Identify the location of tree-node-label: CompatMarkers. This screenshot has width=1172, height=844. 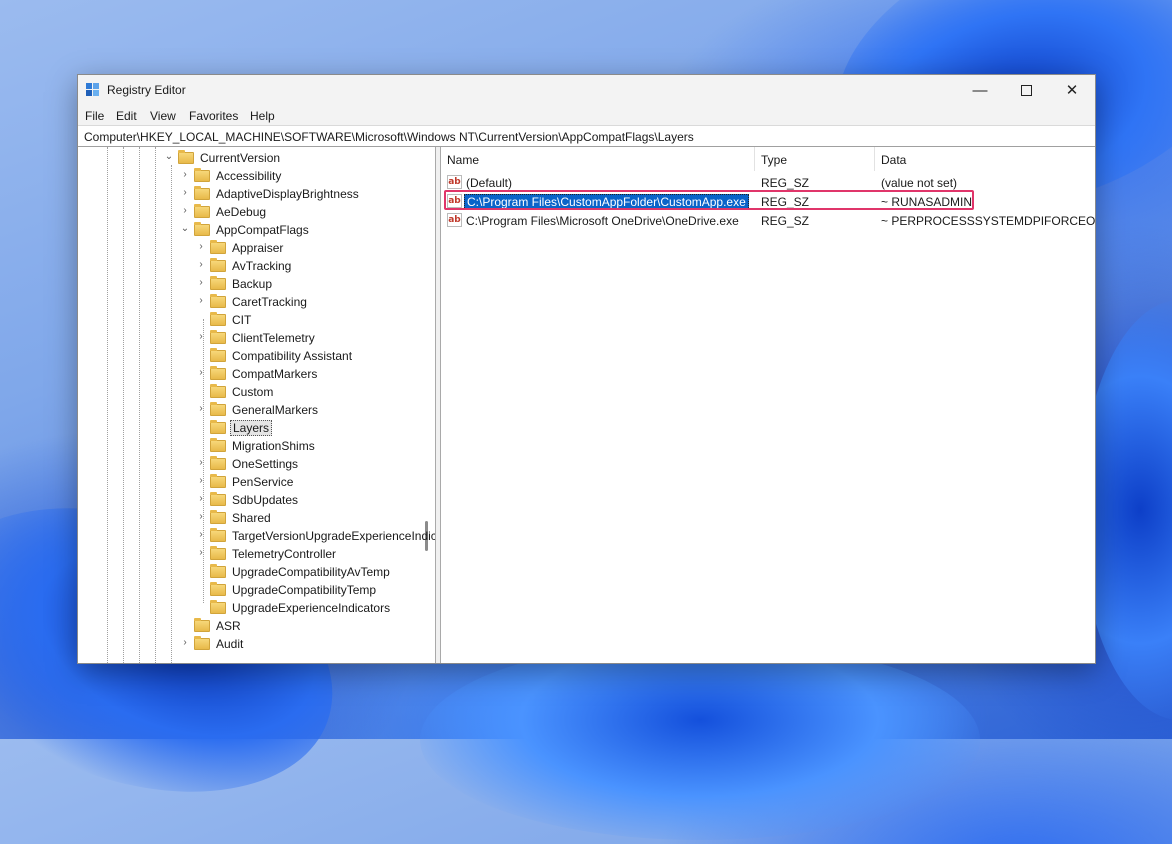
(275, 374).